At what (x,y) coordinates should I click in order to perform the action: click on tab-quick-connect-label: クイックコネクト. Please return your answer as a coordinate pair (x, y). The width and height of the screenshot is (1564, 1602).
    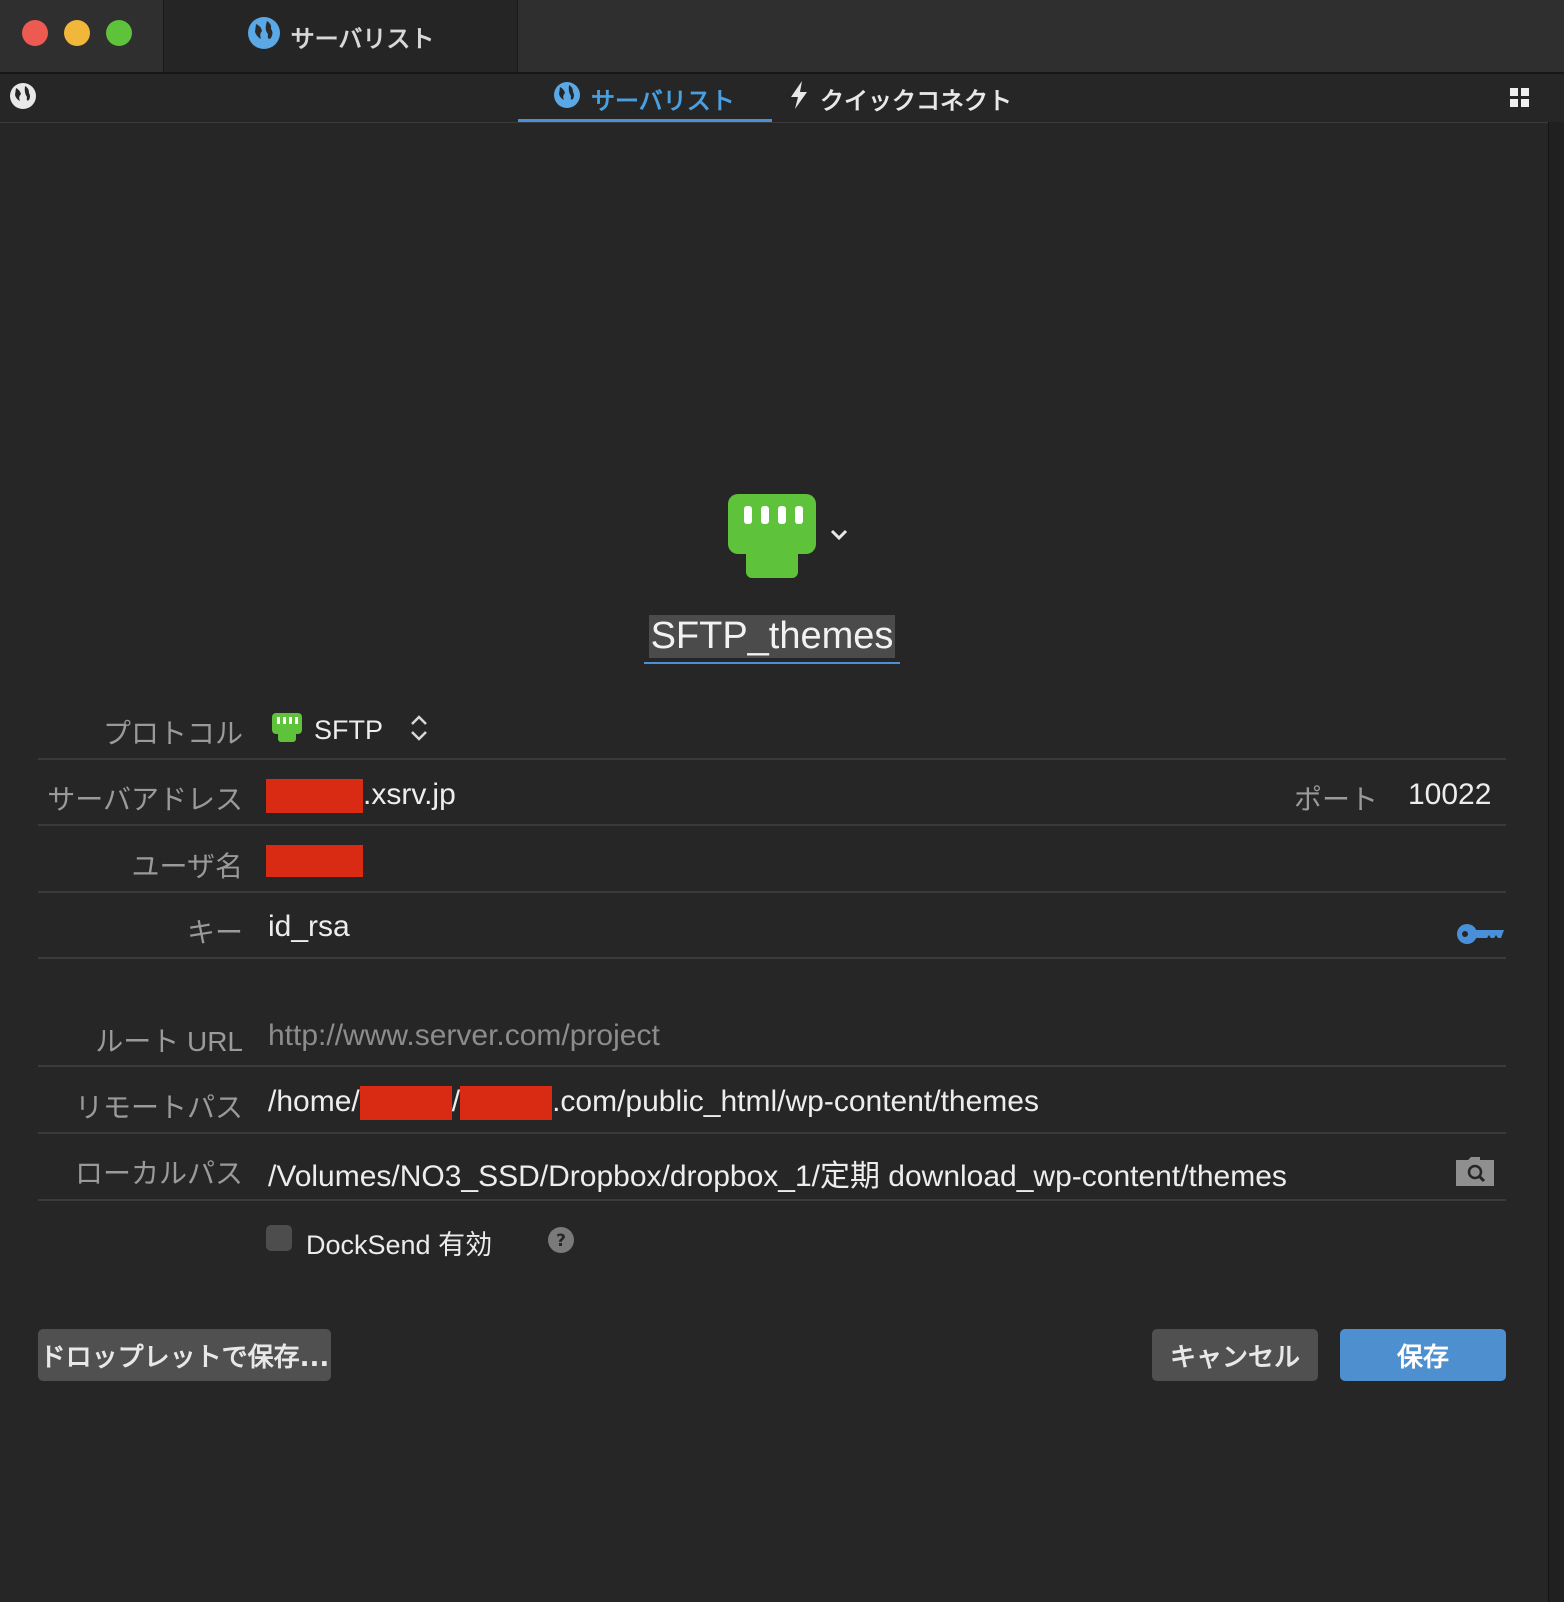
    Looking at the image, I should click on (916, 100).